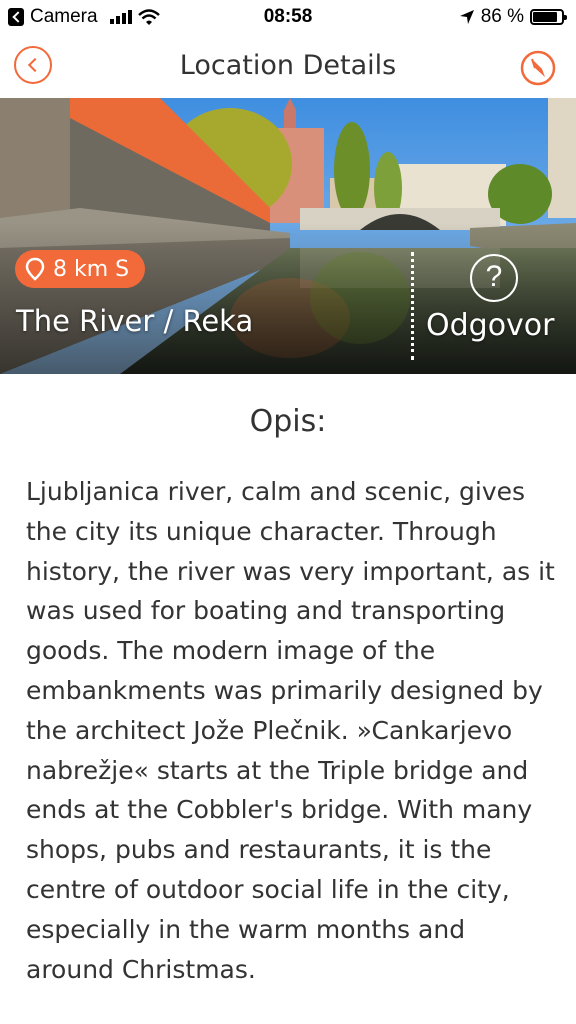  I want to click on battery-level, so click(545, 17).